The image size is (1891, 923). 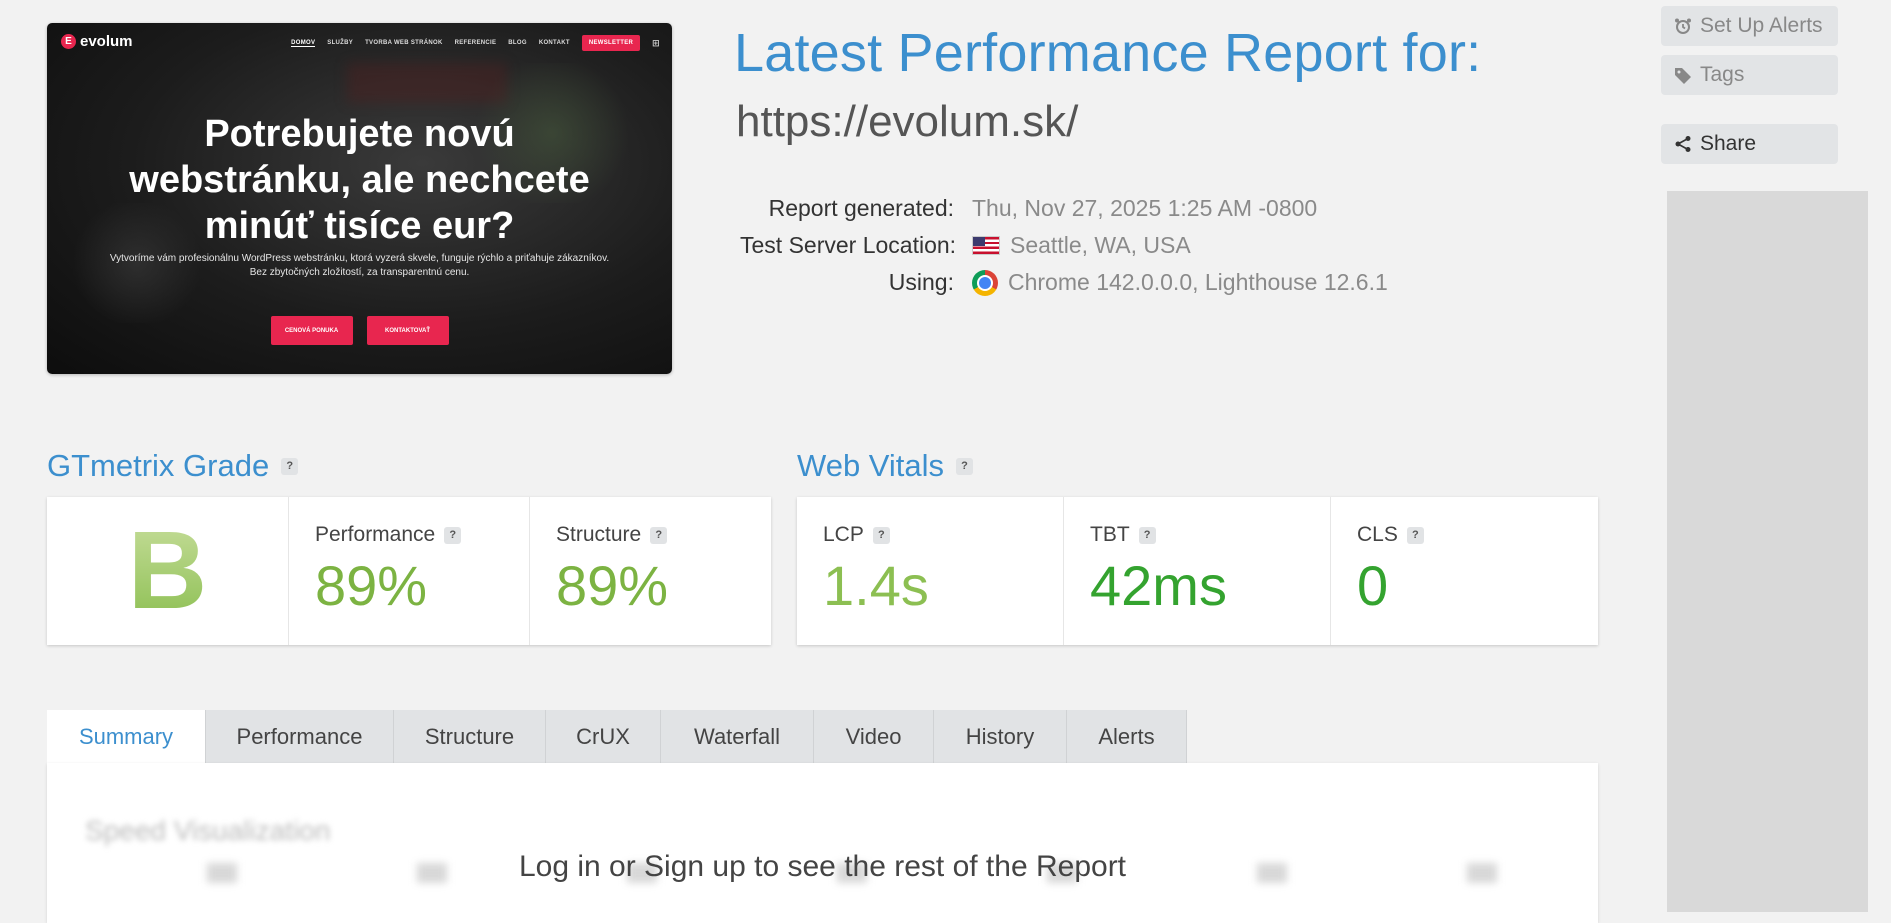 What do you see at coordinates (340, 43) in the screenshot?
I see `screenshot-nav-item: SLUŽBY` at bounding box center [340, 43].